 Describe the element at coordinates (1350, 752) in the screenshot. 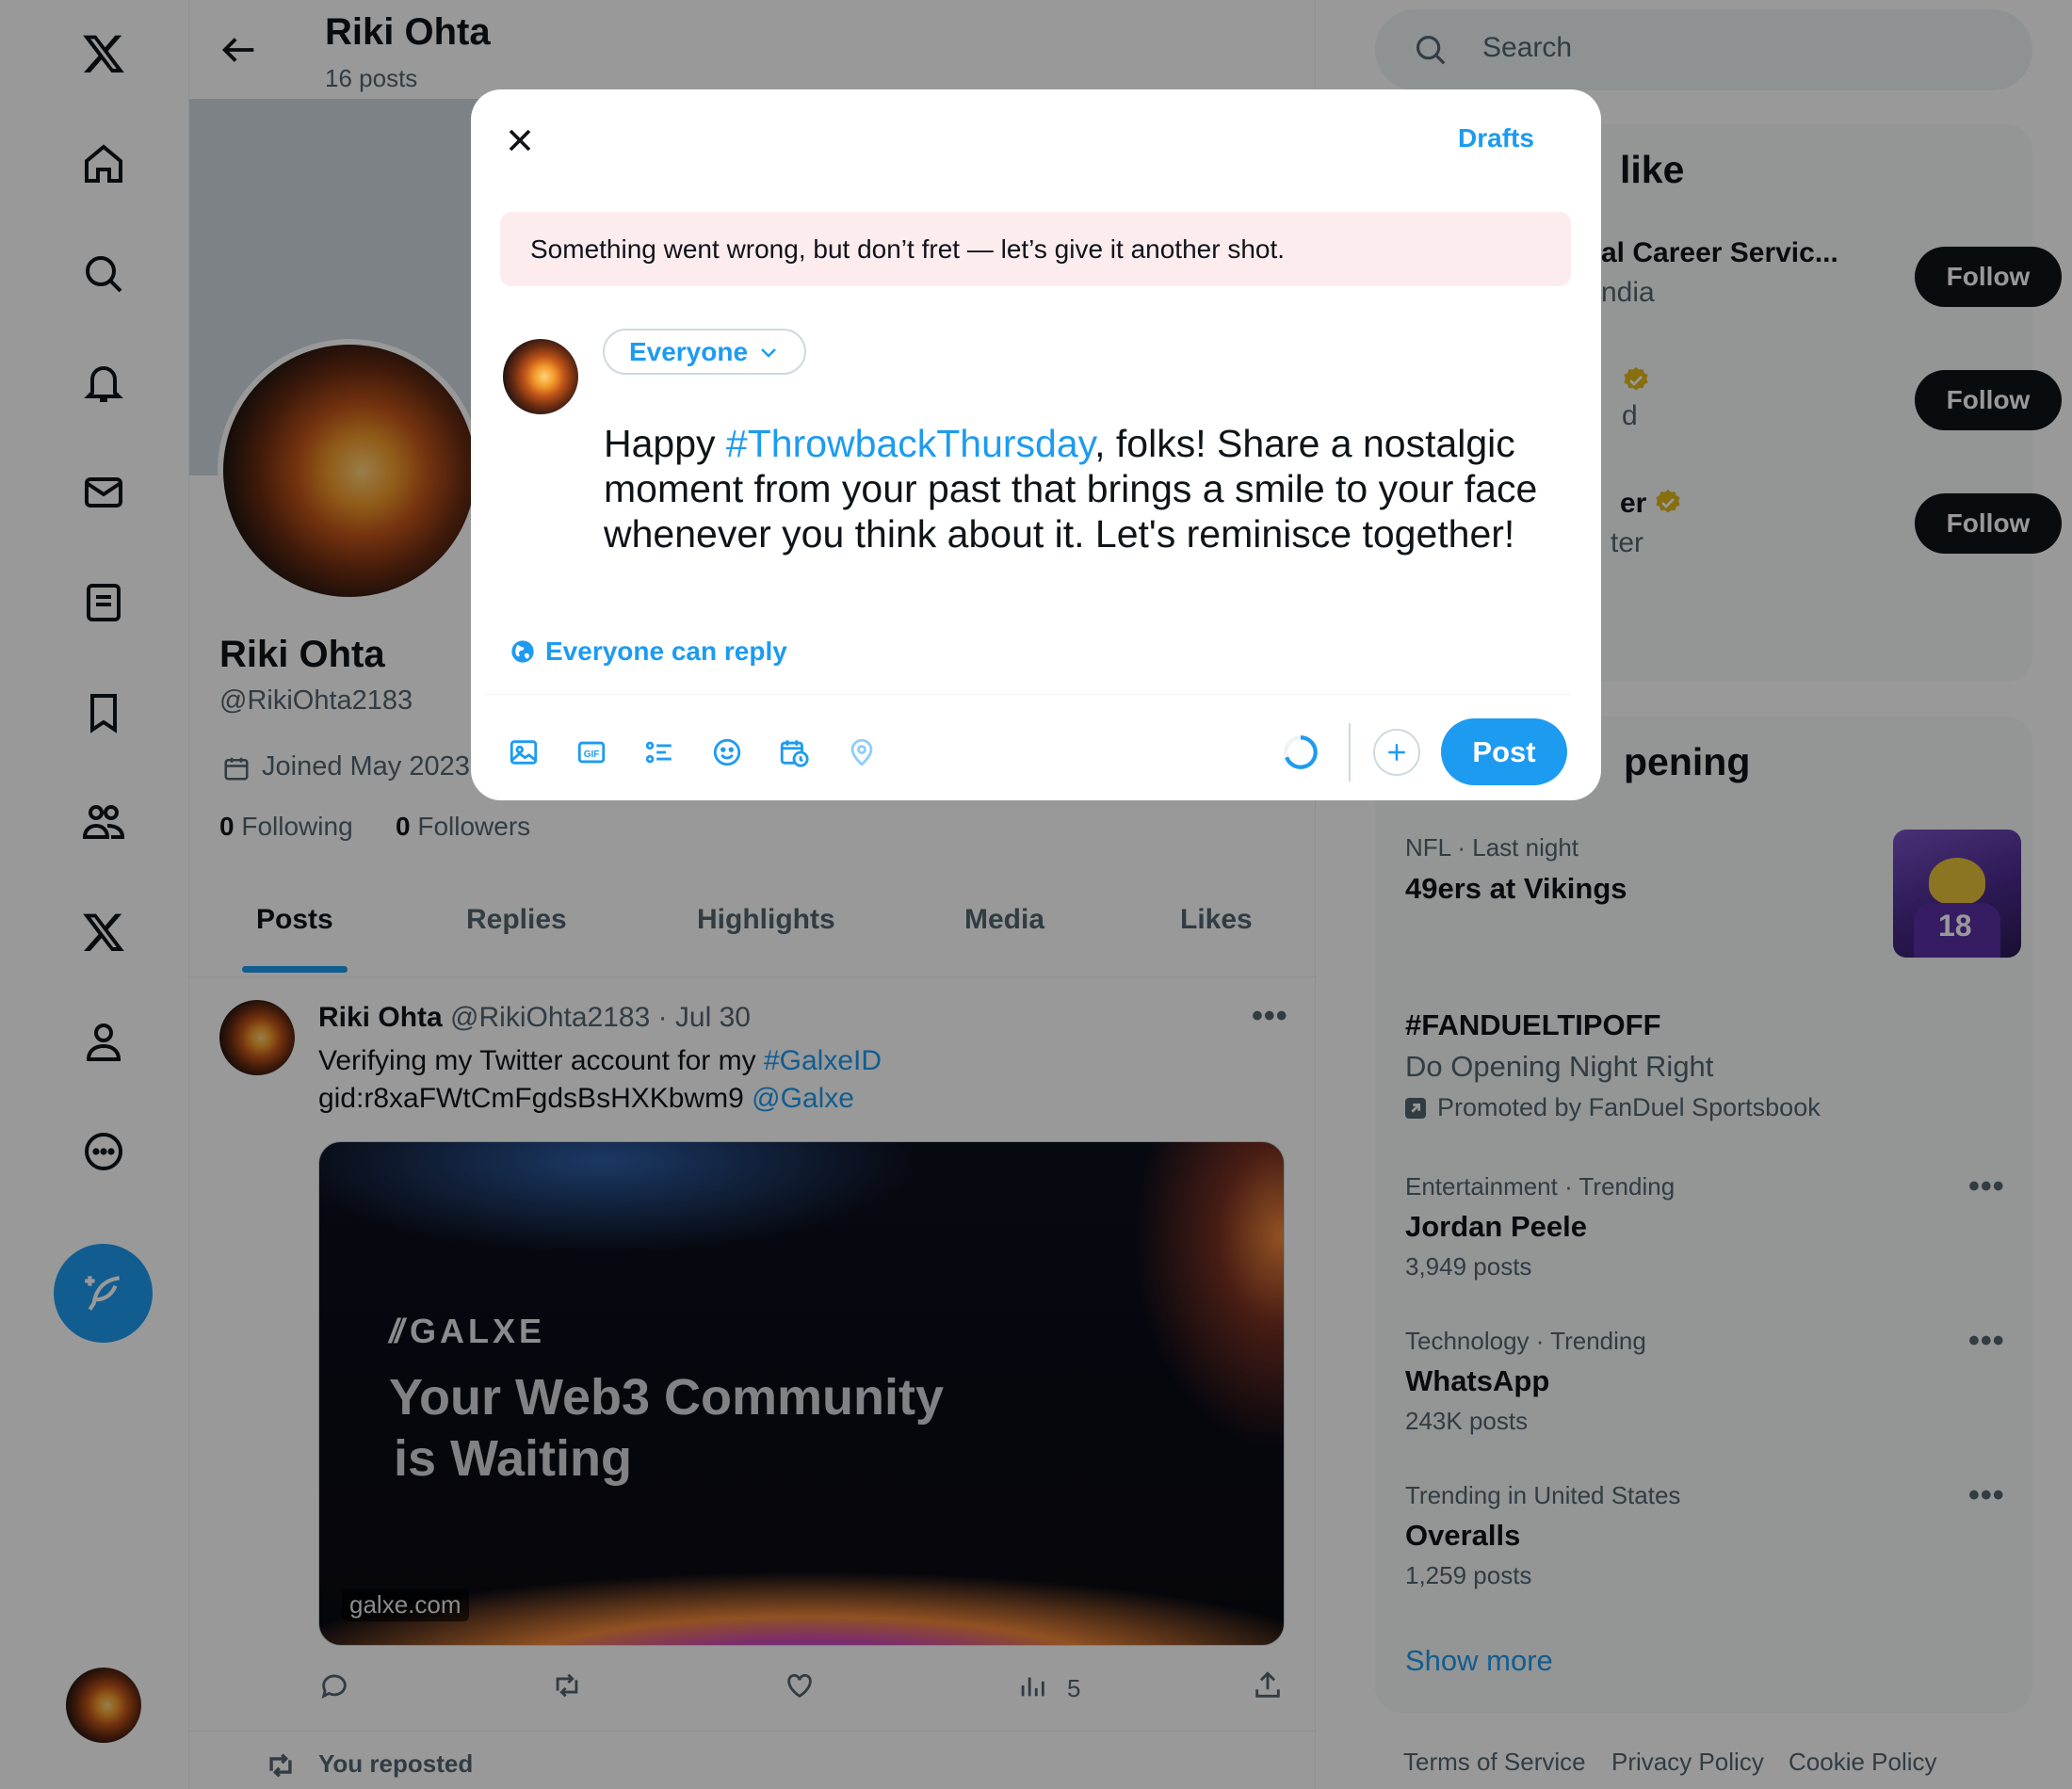

I see `toolbar-separator` at that location.